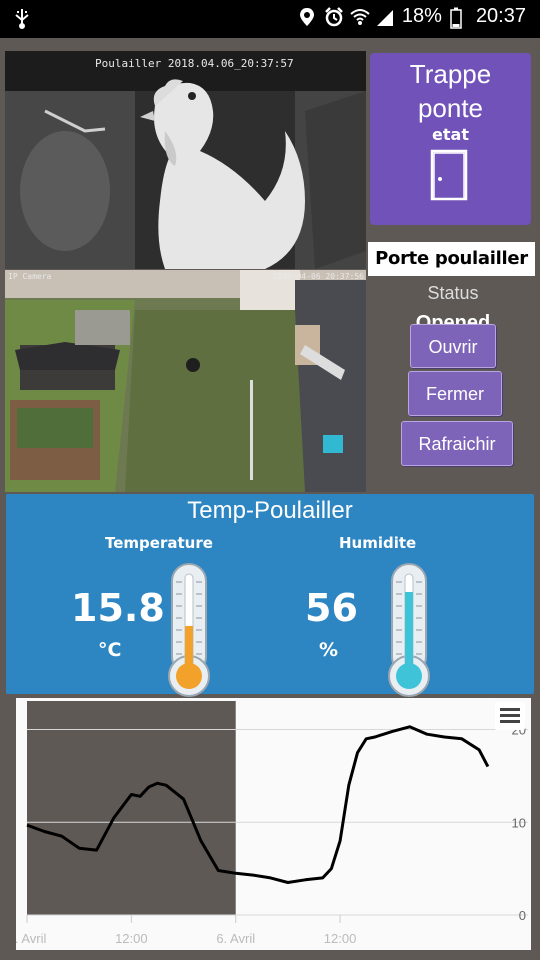 The height and width of the screenshot is (960, 540). What do you see at coordinates (519, 822) in the screenshot?
I see `y-tick-label: 10` at bounding box center [519, 822].